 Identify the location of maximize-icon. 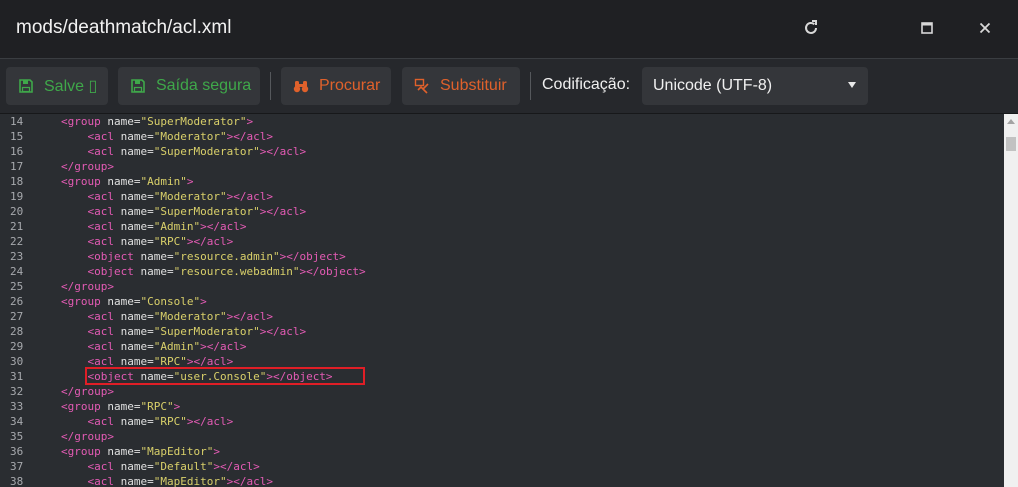
(927, 28).